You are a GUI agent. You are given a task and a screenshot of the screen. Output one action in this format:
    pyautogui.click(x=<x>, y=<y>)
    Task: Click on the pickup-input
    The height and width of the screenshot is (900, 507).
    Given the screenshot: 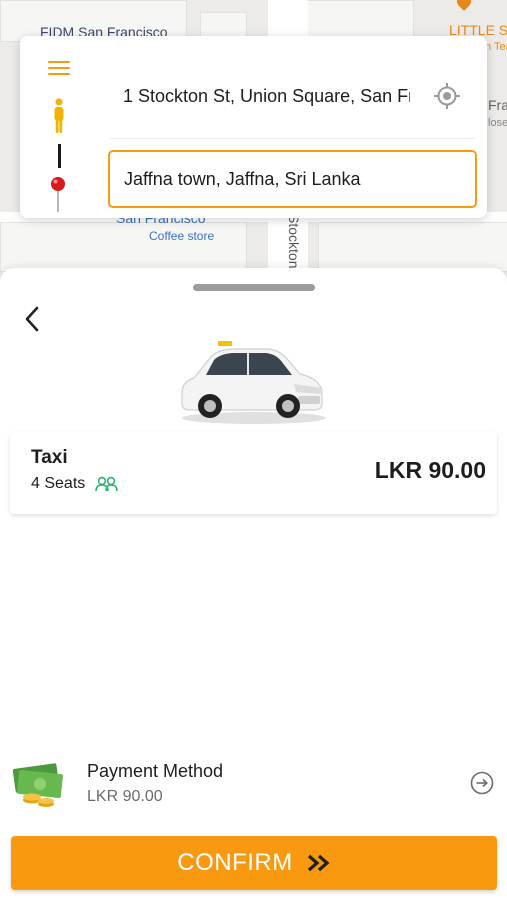 What is the action you would take?
    pyautogui.click(x=260, y=96)
    